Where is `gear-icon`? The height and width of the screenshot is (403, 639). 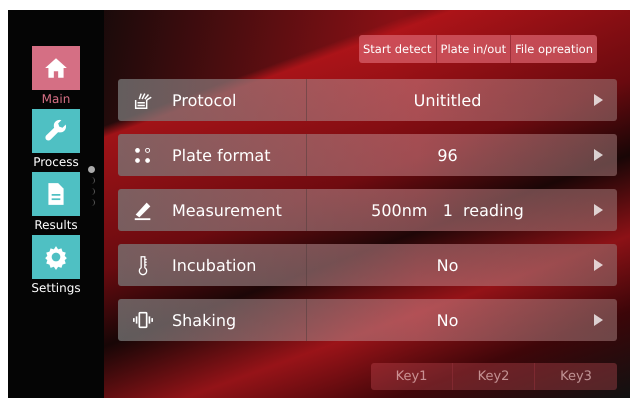 gear-icon is located at coordinates (56, 257).